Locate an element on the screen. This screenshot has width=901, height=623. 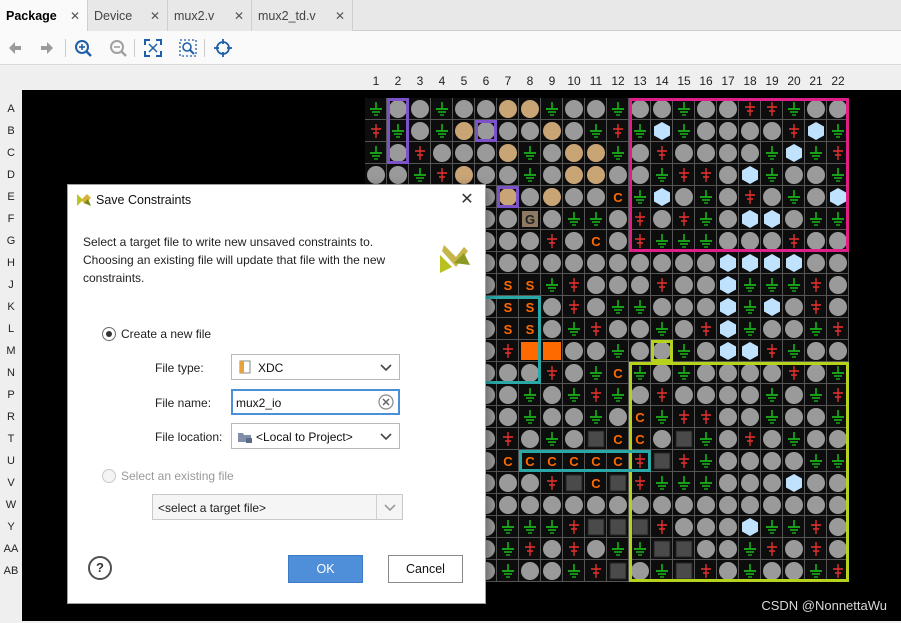
dropdown-button is located at coordinates (389, 507).